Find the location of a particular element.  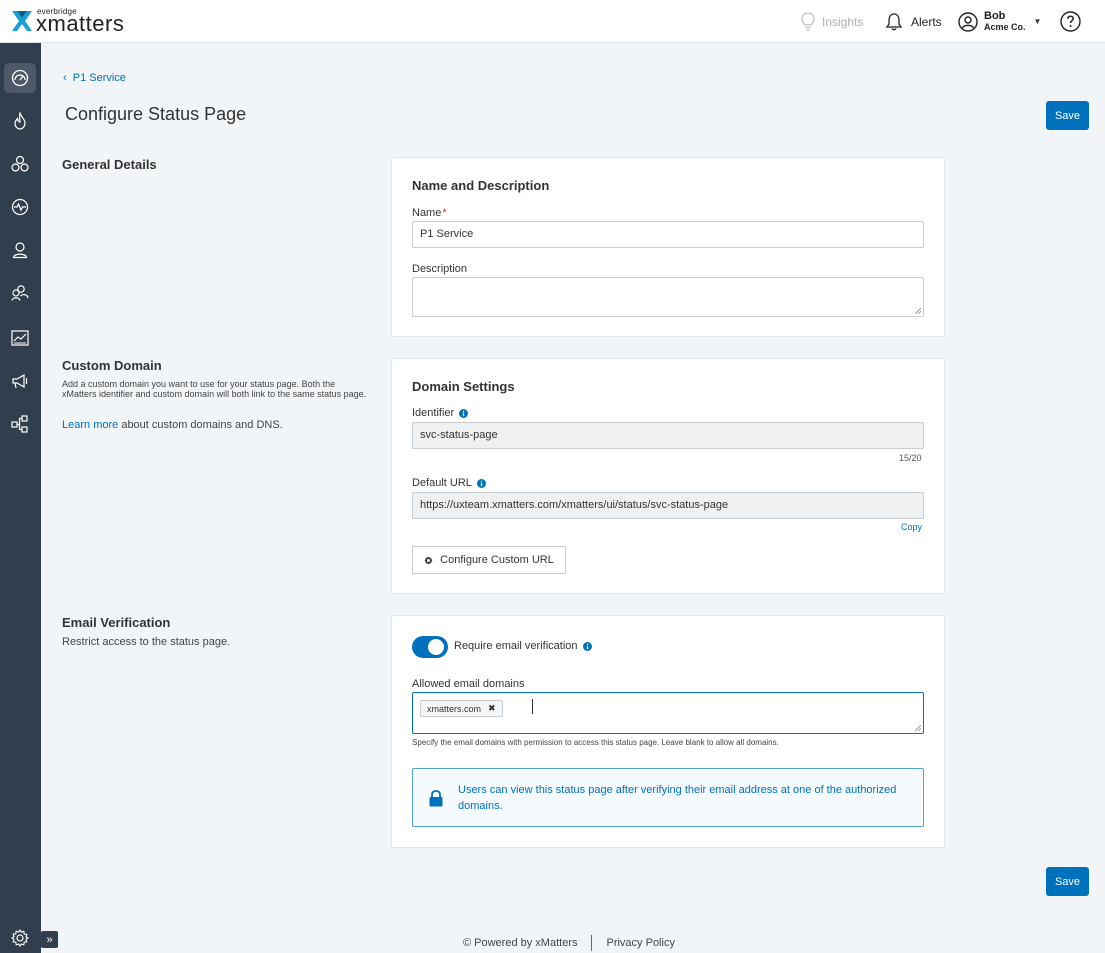

remove-chip-icon: ✖ is located at coordinates (492, 708).